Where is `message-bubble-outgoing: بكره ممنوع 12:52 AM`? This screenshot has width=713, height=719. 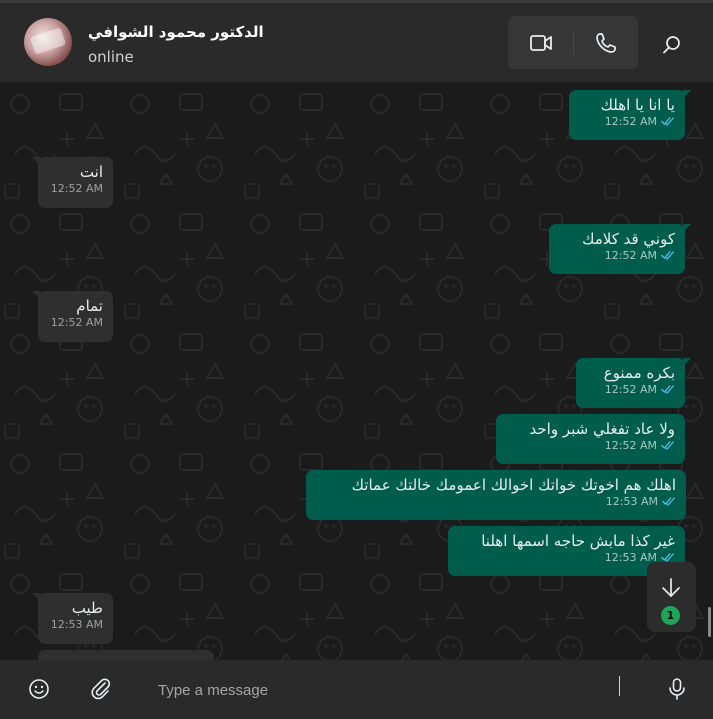
message-bubble-outgoing: بكره ممنوع 12:52 AM is located at coordinates (633, 383).